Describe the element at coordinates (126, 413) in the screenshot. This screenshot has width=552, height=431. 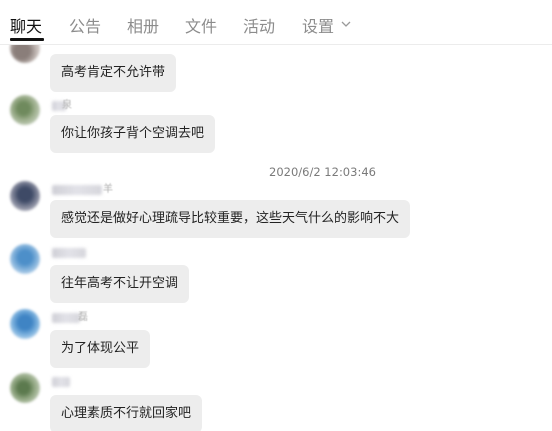
I see `message-bubble: 心理素质不行就回家吧` at that location.